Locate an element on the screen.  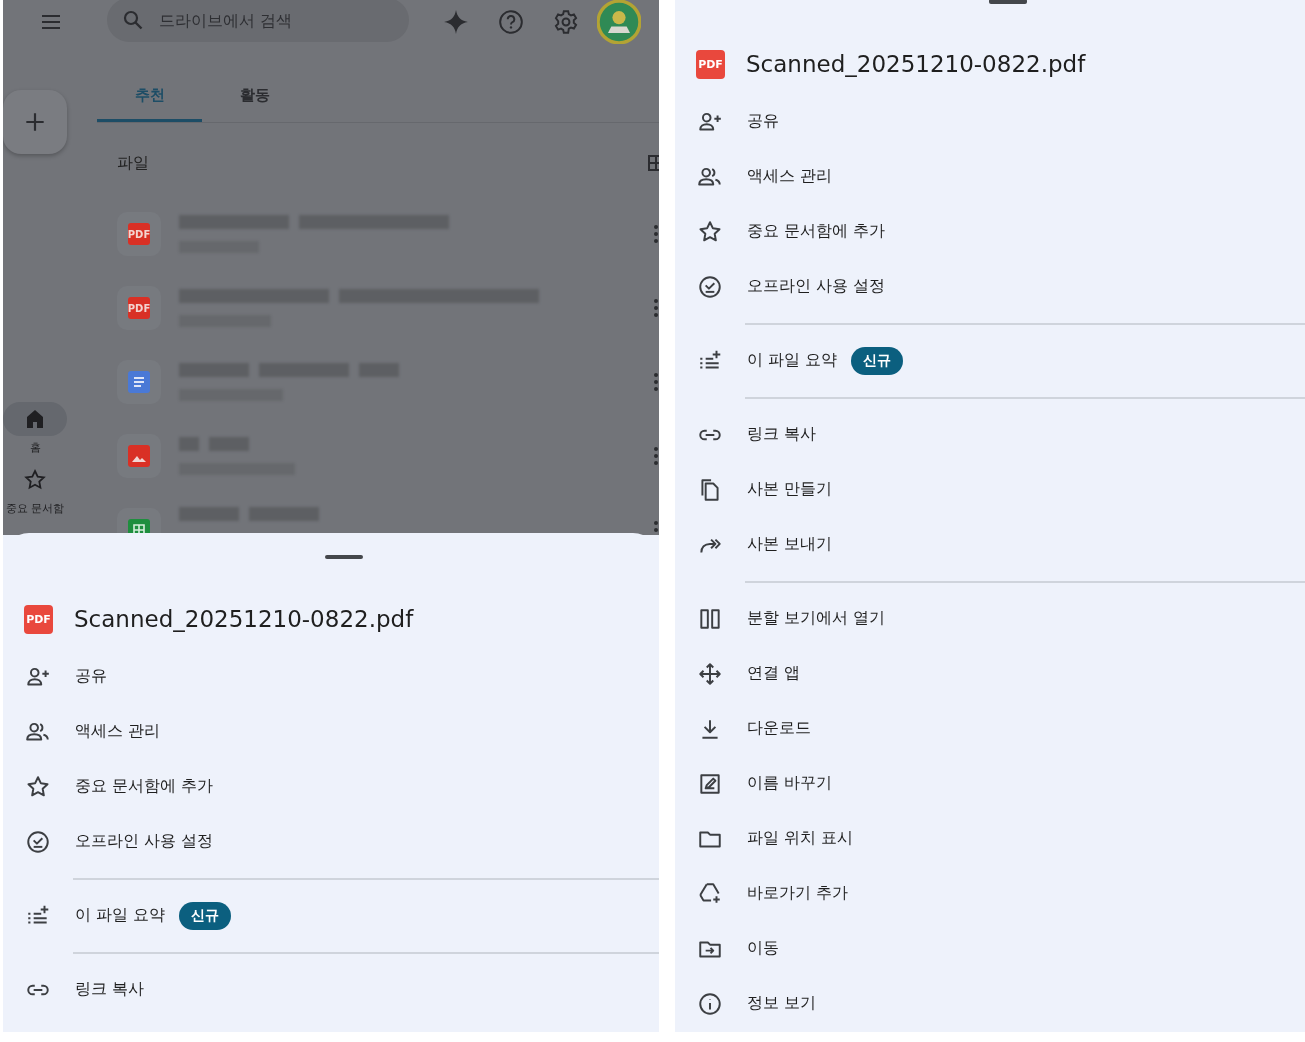
home-nav-button is located at coordinates (35, 419).